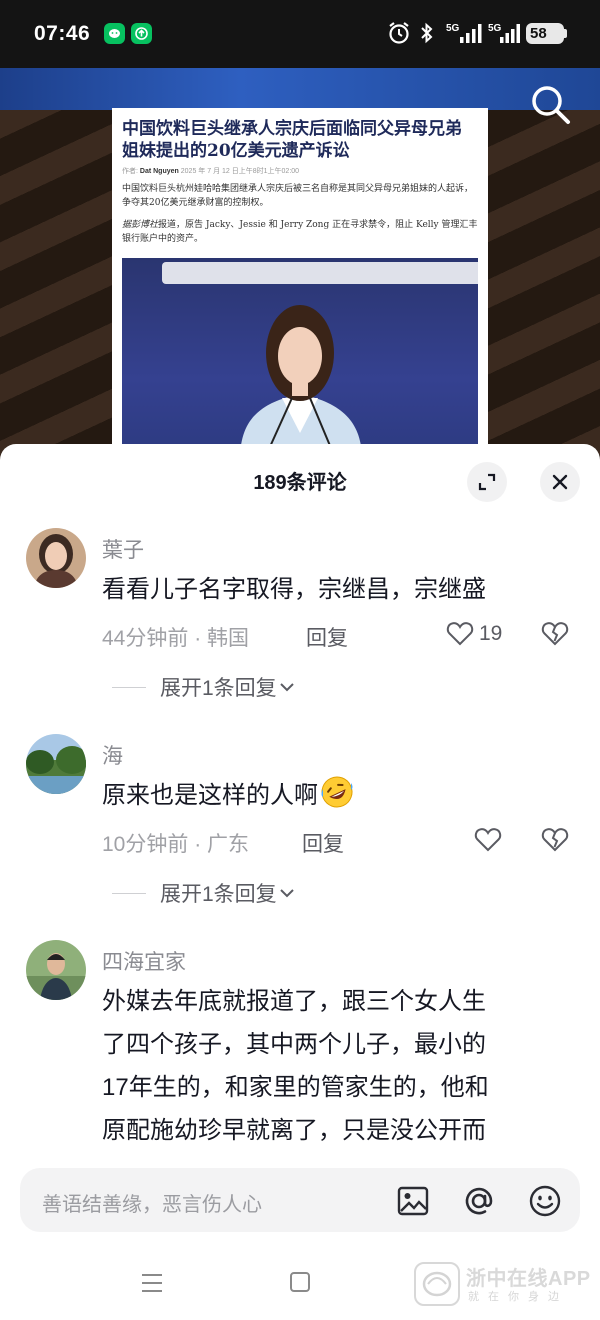 The image size is (600, 1320). Describe the element at coordinates (294, 1001) in the screenshot. I see `comment-text-line: 外媒去年底就报道了，跟三个女人生` at that location.